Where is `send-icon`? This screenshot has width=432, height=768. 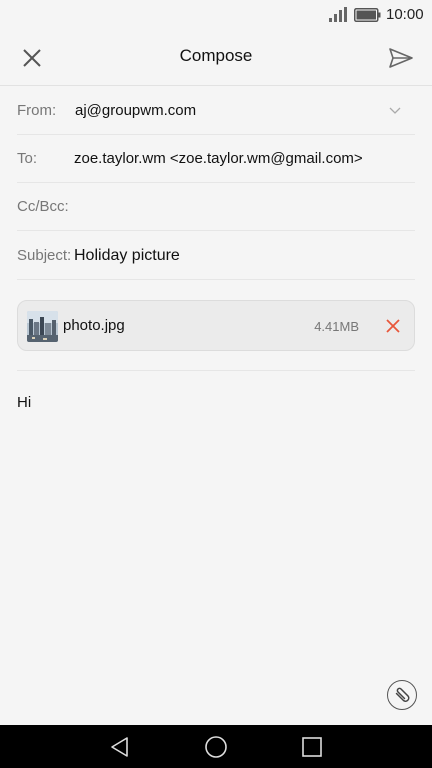
send-icon is located at coordinates (401, 58).